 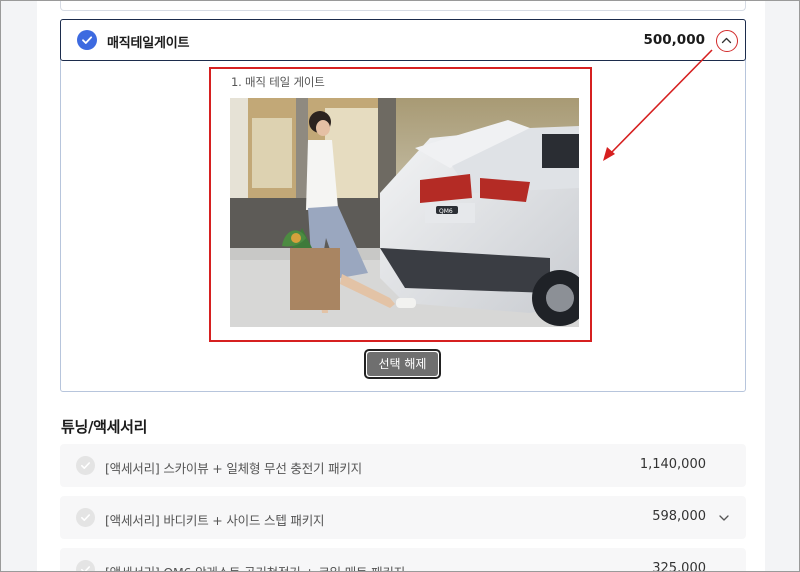 What do you see at coordinates (658, 105) in the screenshot?
I see `annotation-arrow` at bounding box center [658, 105].